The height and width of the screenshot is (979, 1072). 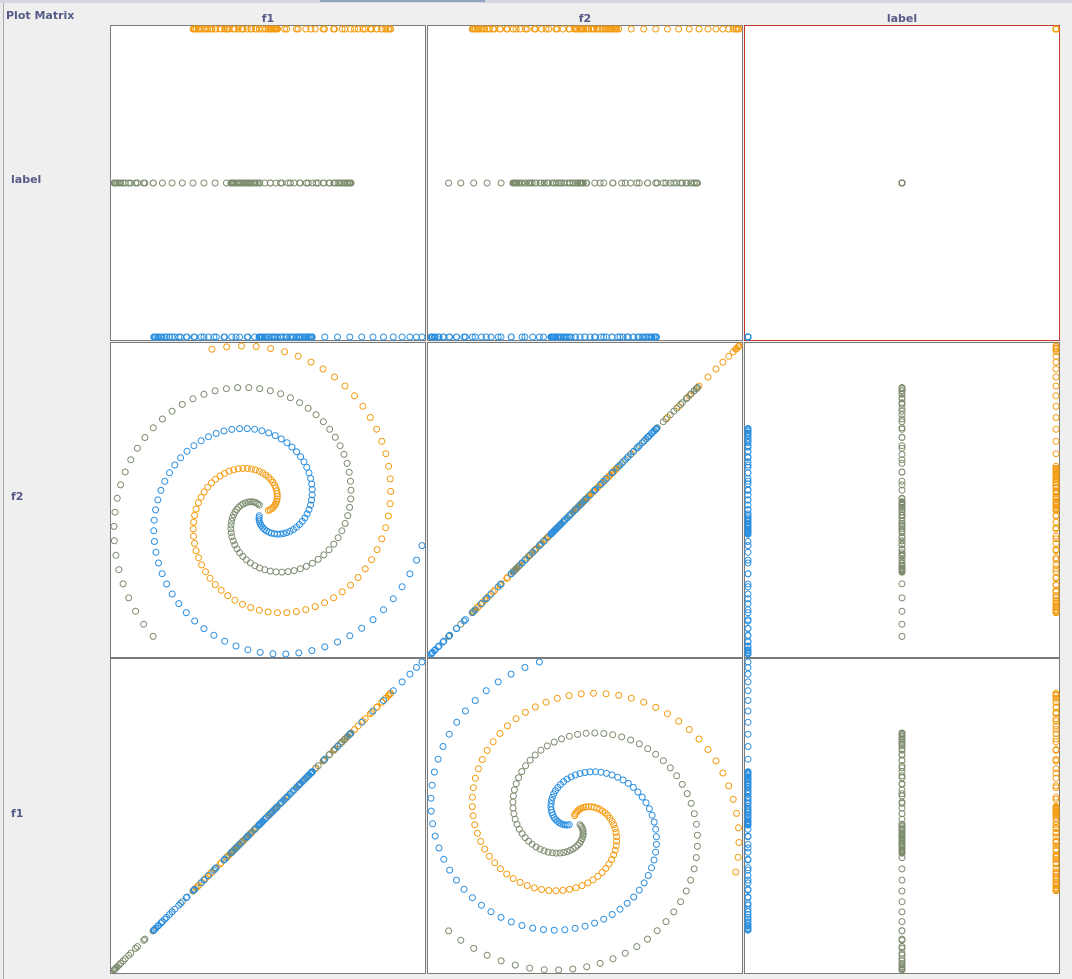 I want to click on cell-f2-vs-f1, so click(x=268, y=500).